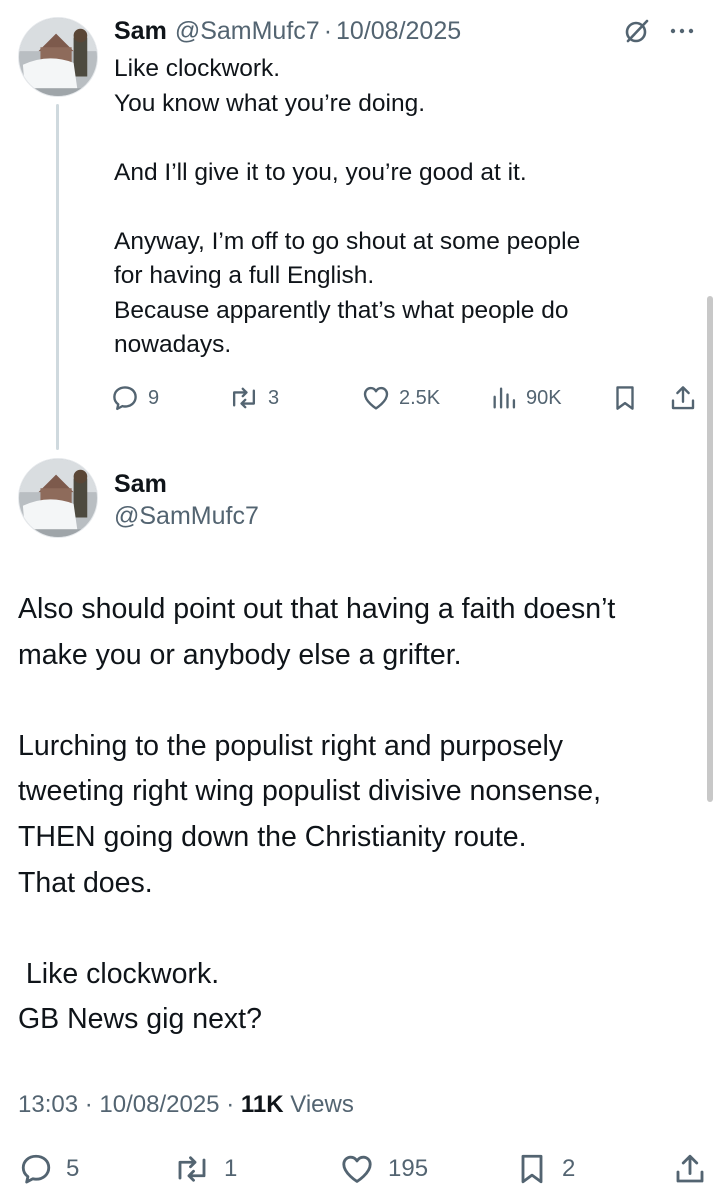 The width and height of the screenshot is (719, 1200). Describe the element at coordinates (262, 1104) in the screenshot. I see `views-count: 11K` at that location.